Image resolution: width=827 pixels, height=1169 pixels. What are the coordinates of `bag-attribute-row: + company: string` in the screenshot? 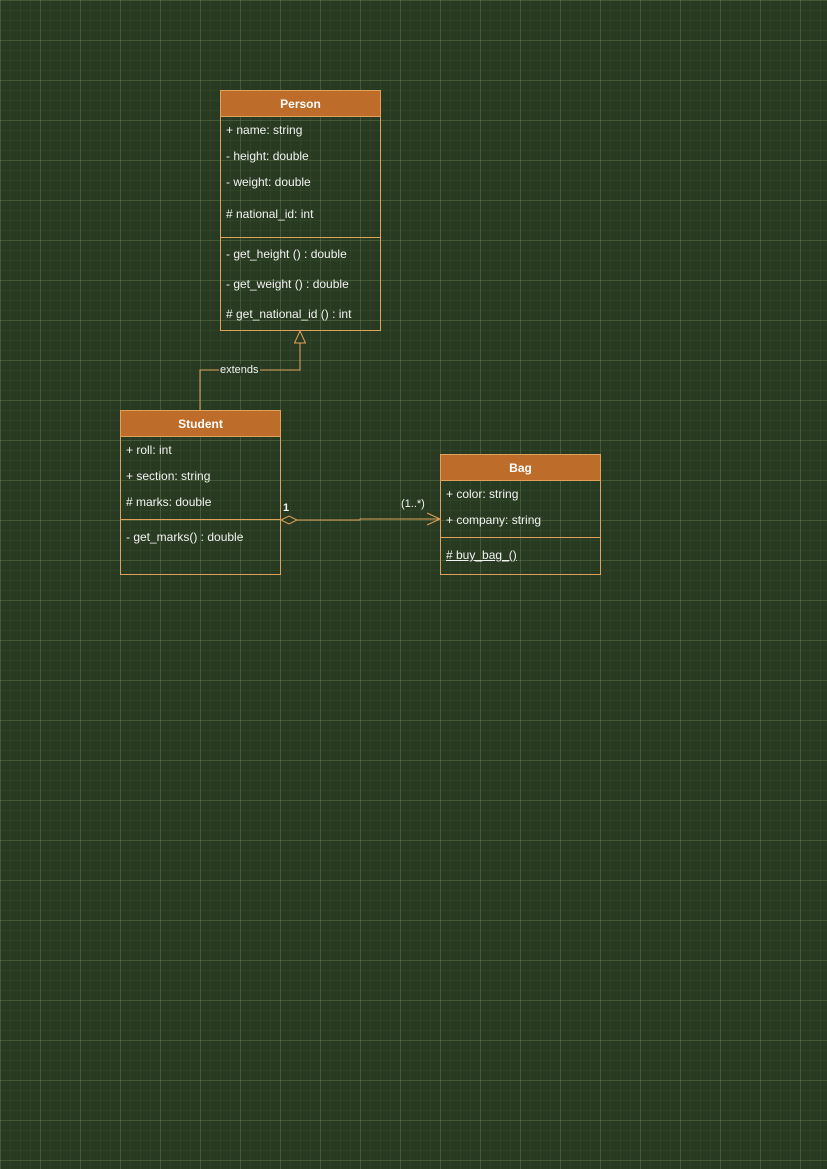 It's located at (493, 520).